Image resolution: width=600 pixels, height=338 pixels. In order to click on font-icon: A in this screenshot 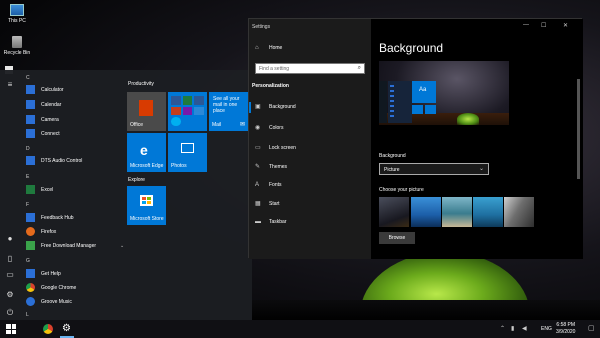, I will do `click(257, 185)`.